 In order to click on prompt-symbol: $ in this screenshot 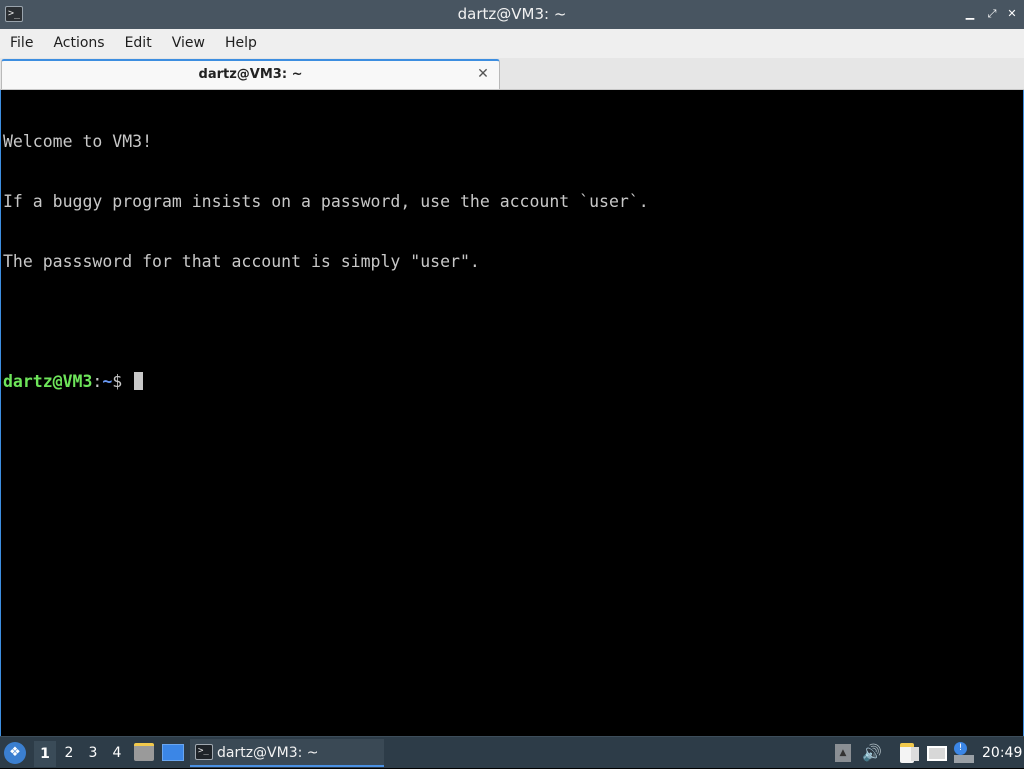, I will do `click(122, 381)`.